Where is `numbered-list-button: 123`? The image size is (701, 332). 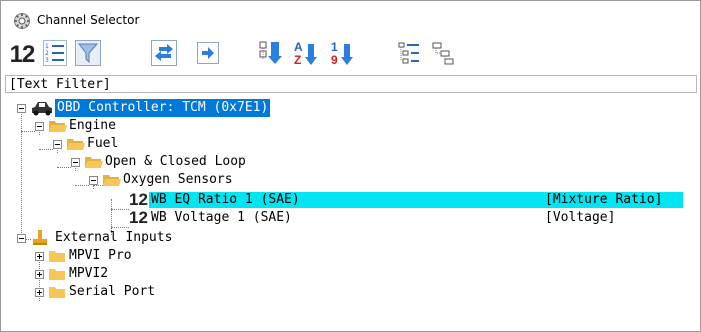 numbered-list-button: 123 is located at coordinates (55, 55).